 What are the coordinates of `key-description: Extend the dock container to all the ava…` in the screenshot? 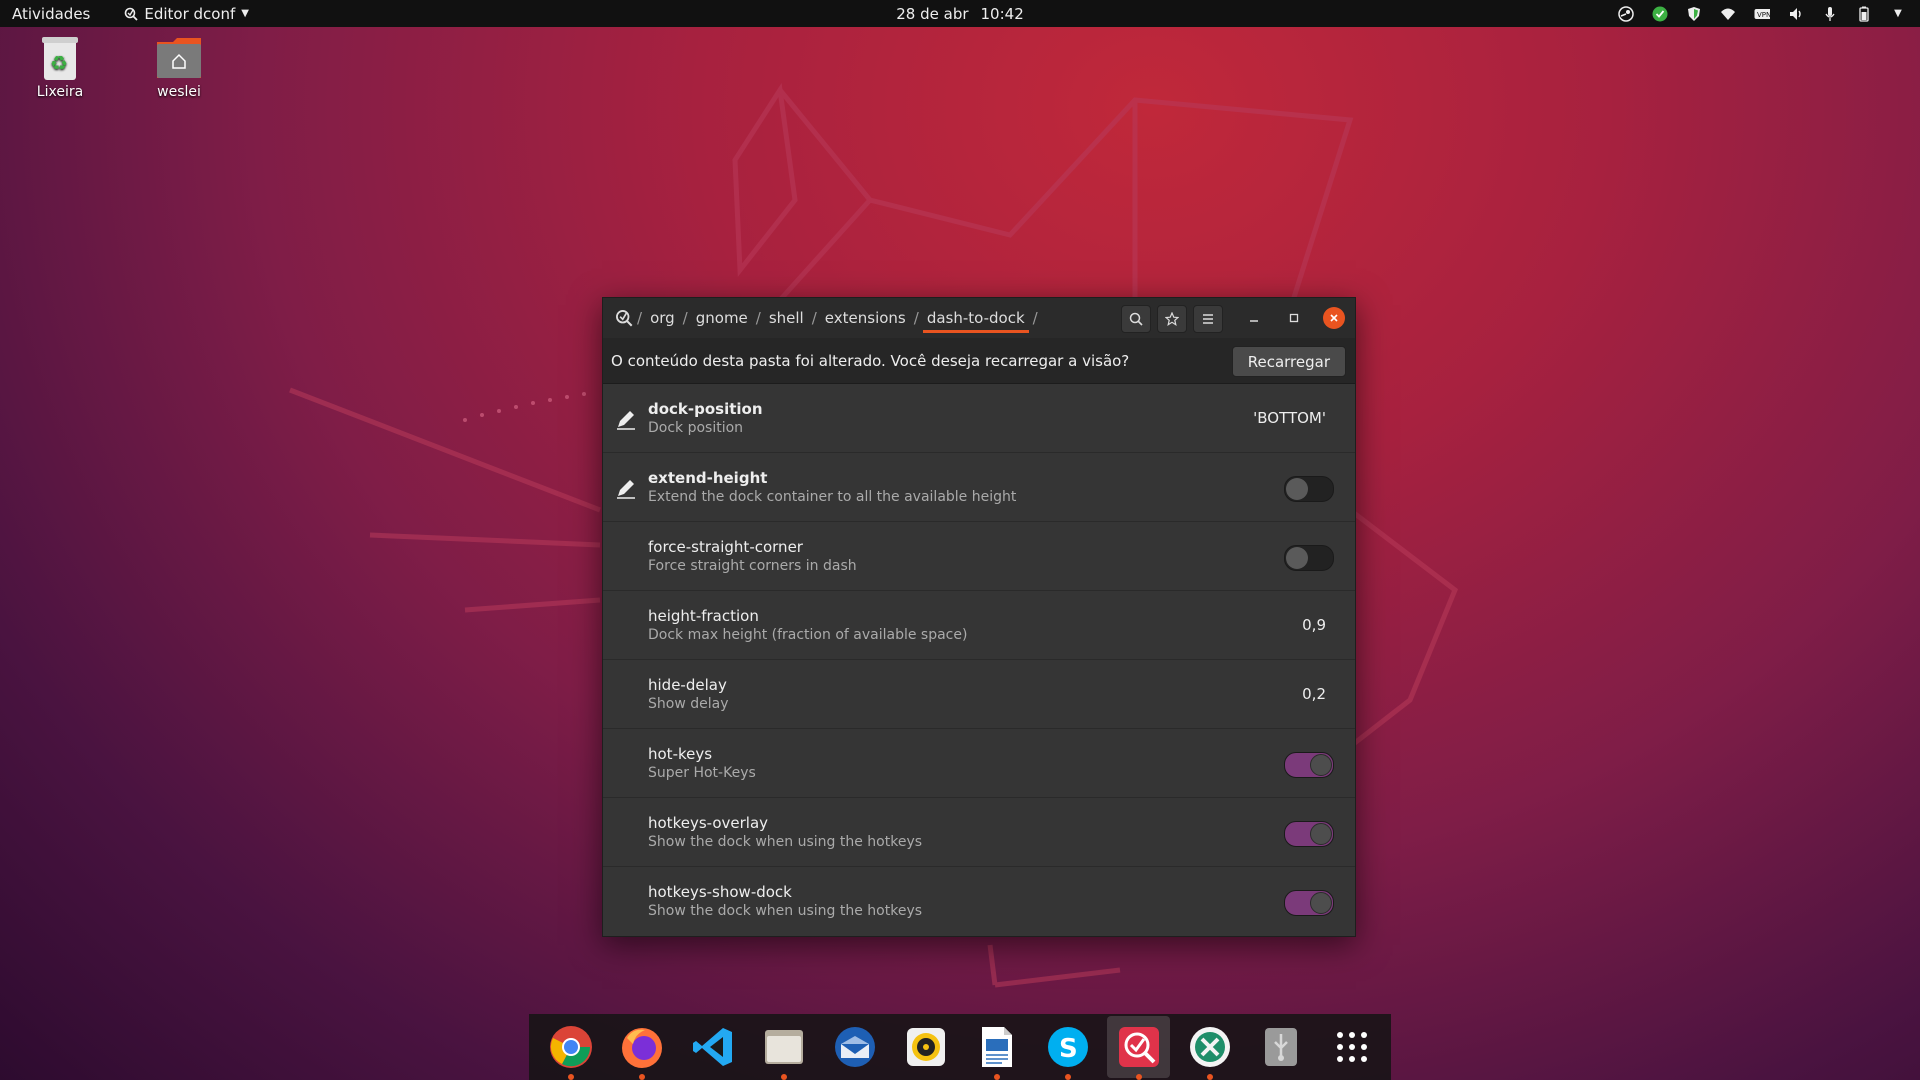 It's located at (832, 497).